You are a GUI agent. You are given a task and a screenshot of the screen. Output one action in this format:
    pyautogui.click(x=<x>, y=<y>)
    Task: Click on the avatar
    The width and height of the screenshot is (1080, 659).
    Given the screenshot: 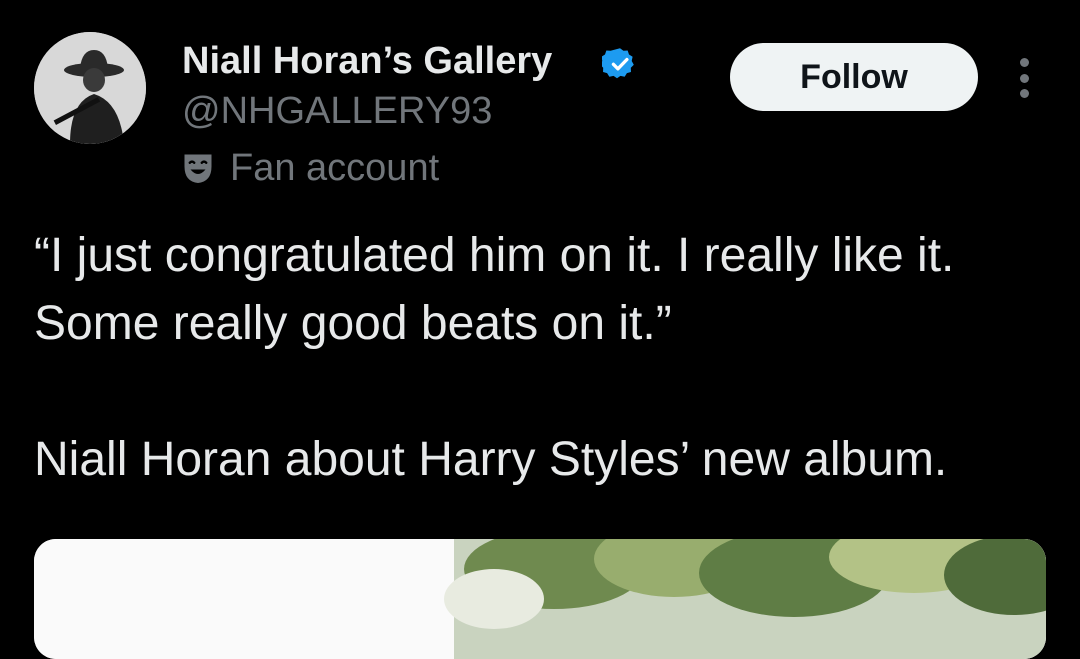 What is the action you would take?
    pyautogui.click(x=90, y=88)
    